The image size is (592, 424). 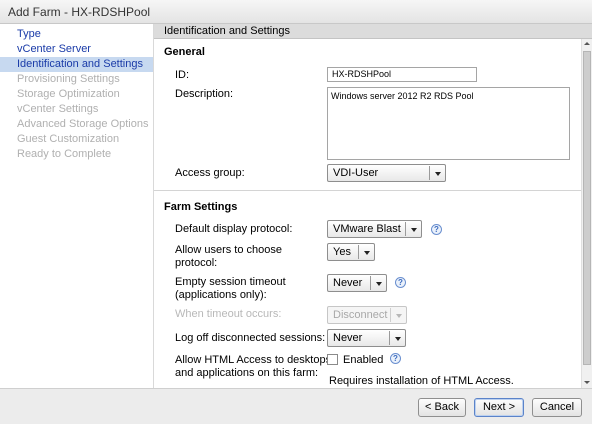 What do you see at coordinates (587, 383) in the screenshot?
I see `scroll-down-arrow-icon` at bounding box center [587, 383].